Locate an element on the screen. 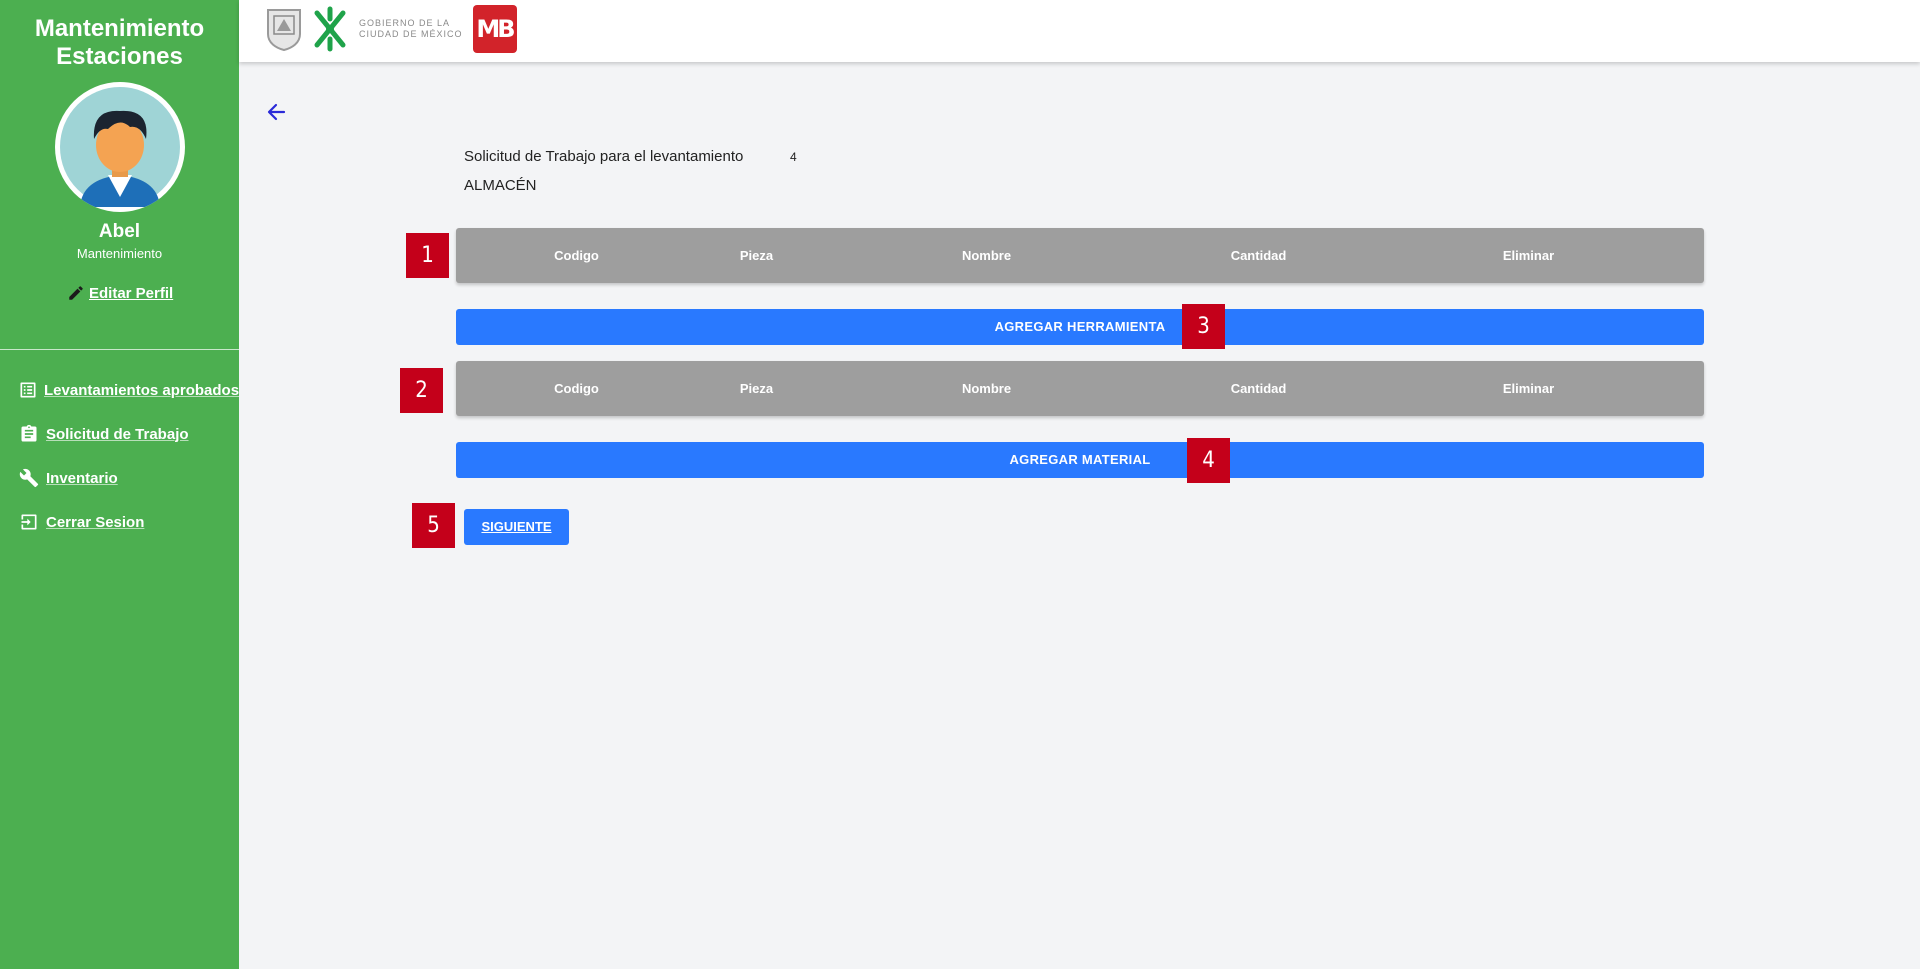 The width and height of the screenshot is (1920, 969). marker-1: 1 is located at coordinates (427, 255).